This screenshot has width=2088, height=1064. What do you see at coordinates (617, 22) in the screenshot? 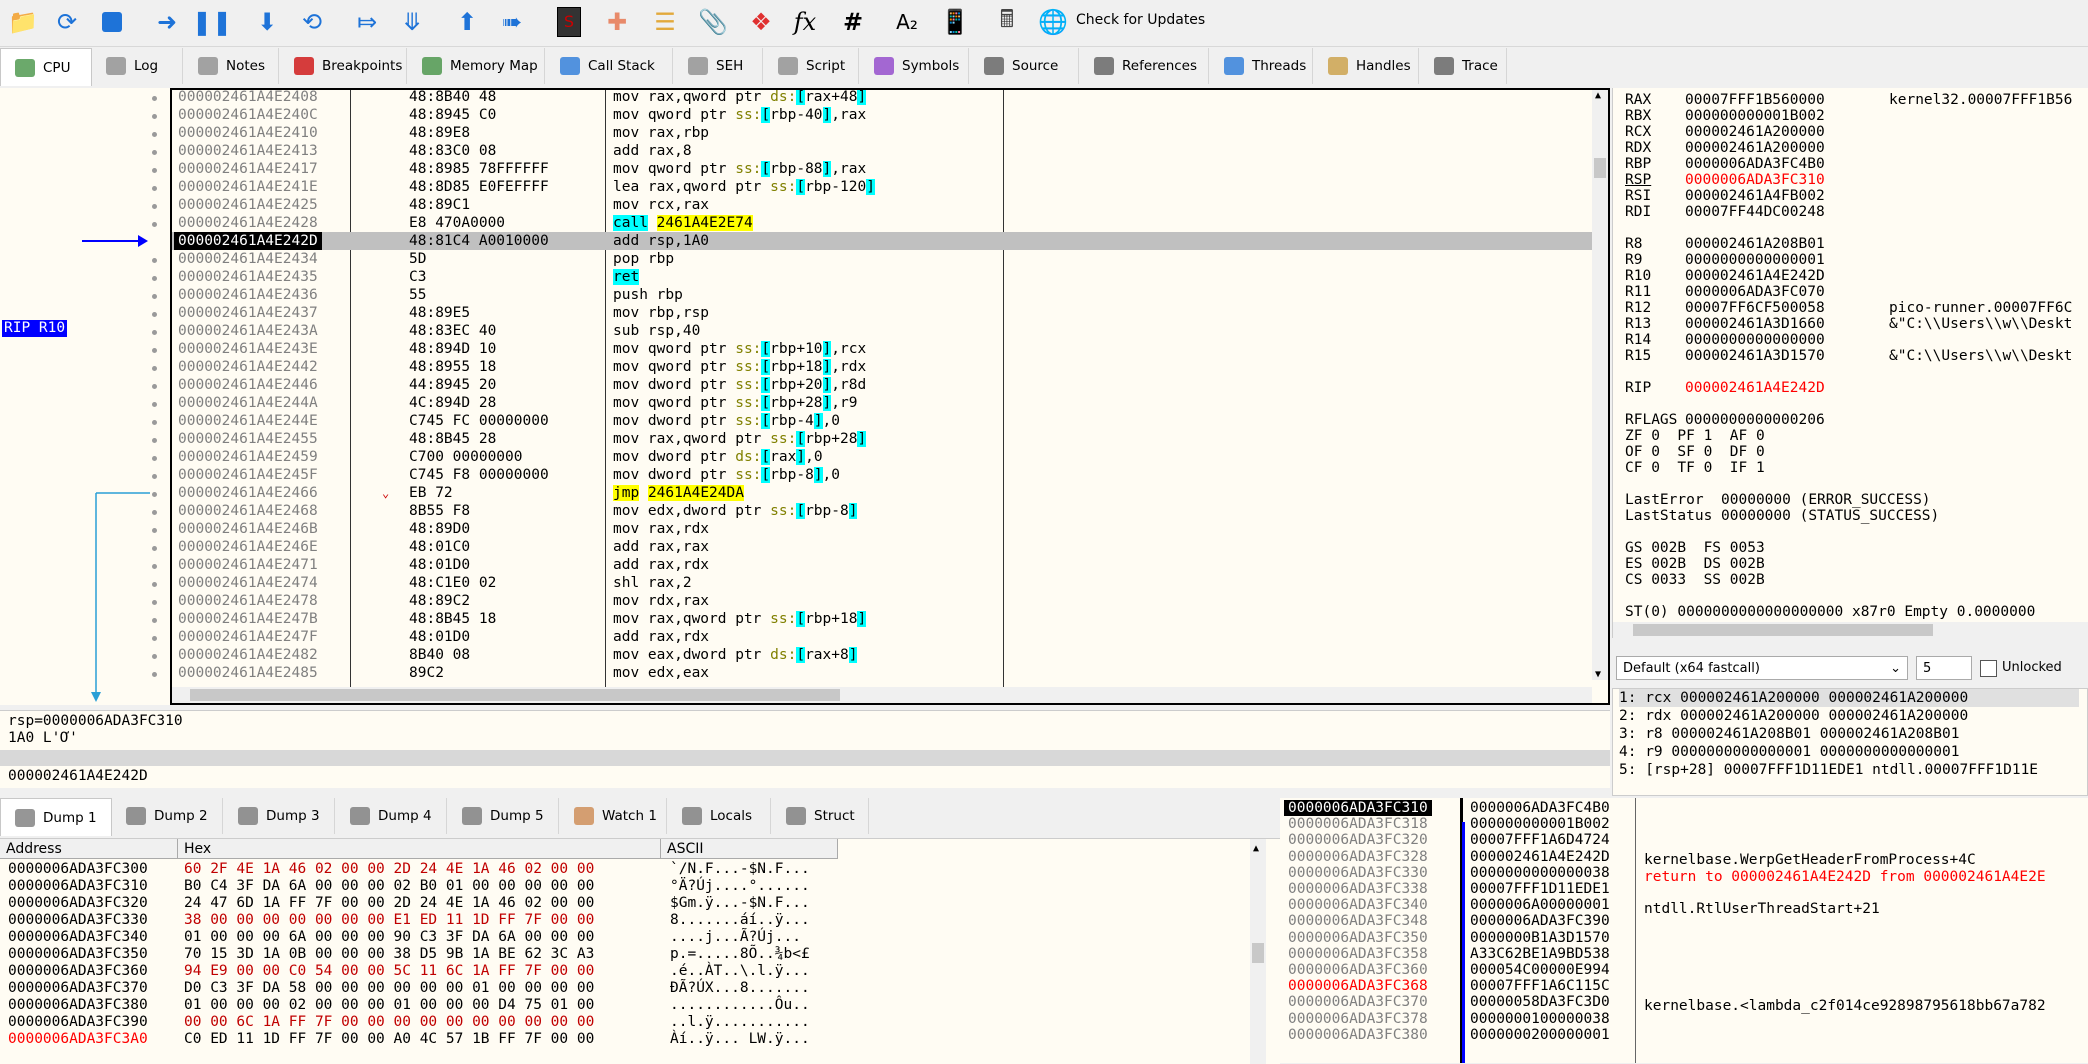
I see `patches-icon: ✚` at bounding box center [617, 22].